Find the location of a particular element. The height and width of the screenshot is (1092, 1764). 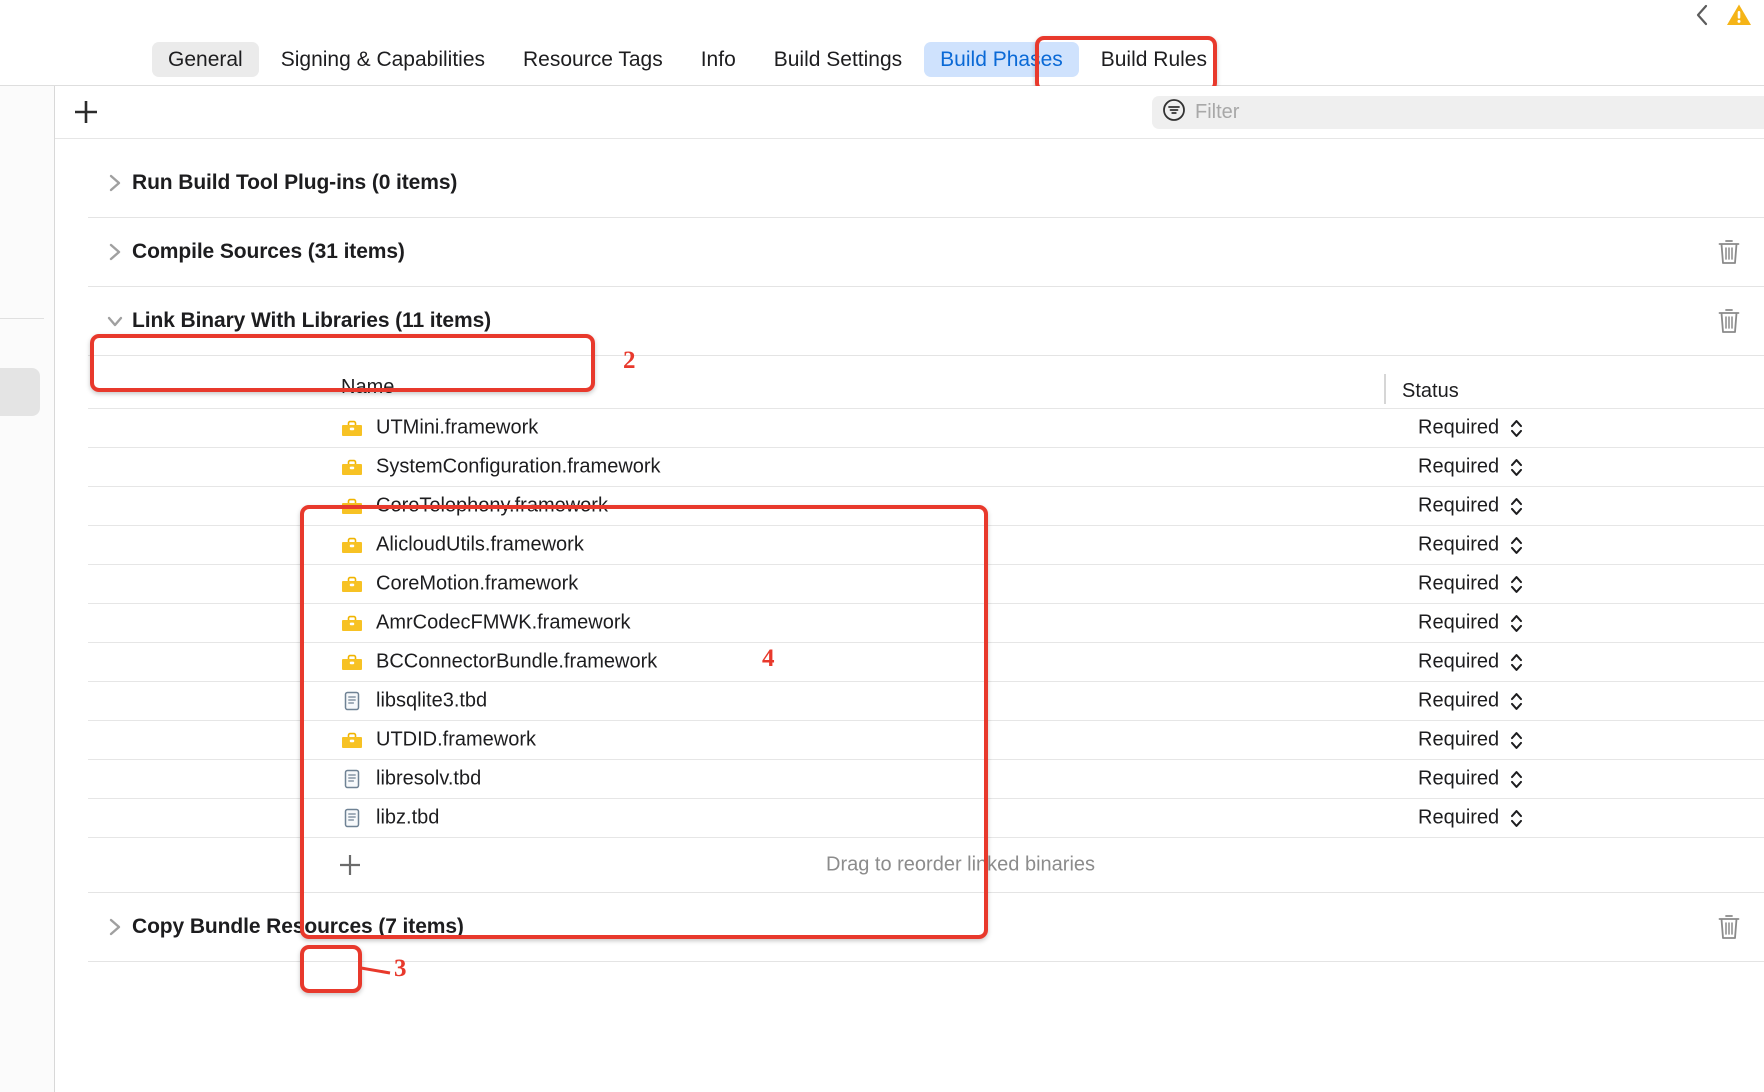

phase-row-copy-bundle-resources: Copy Bundle Resources (7 items) is located at coordinates (926, 927).